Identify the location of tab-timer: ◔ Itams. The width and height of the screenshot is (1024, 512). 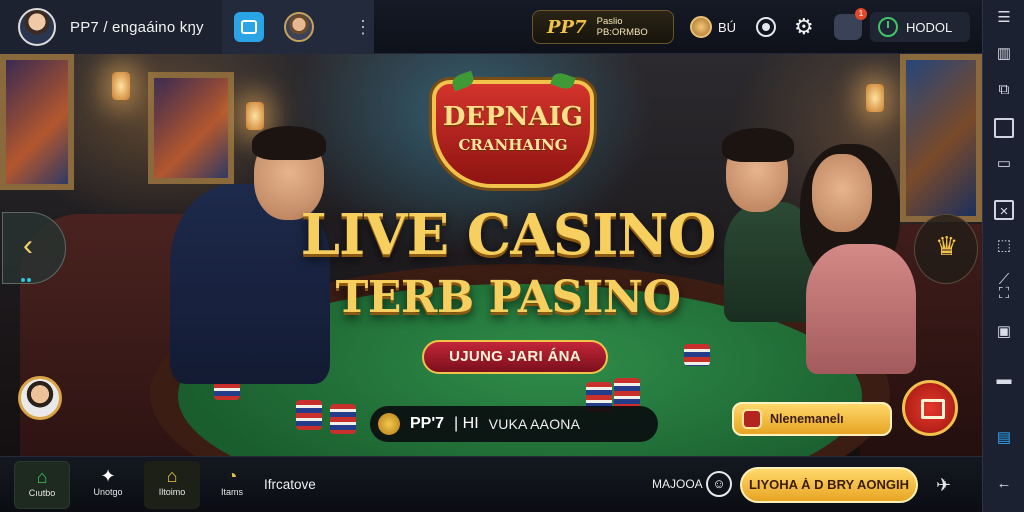
(232, 485).